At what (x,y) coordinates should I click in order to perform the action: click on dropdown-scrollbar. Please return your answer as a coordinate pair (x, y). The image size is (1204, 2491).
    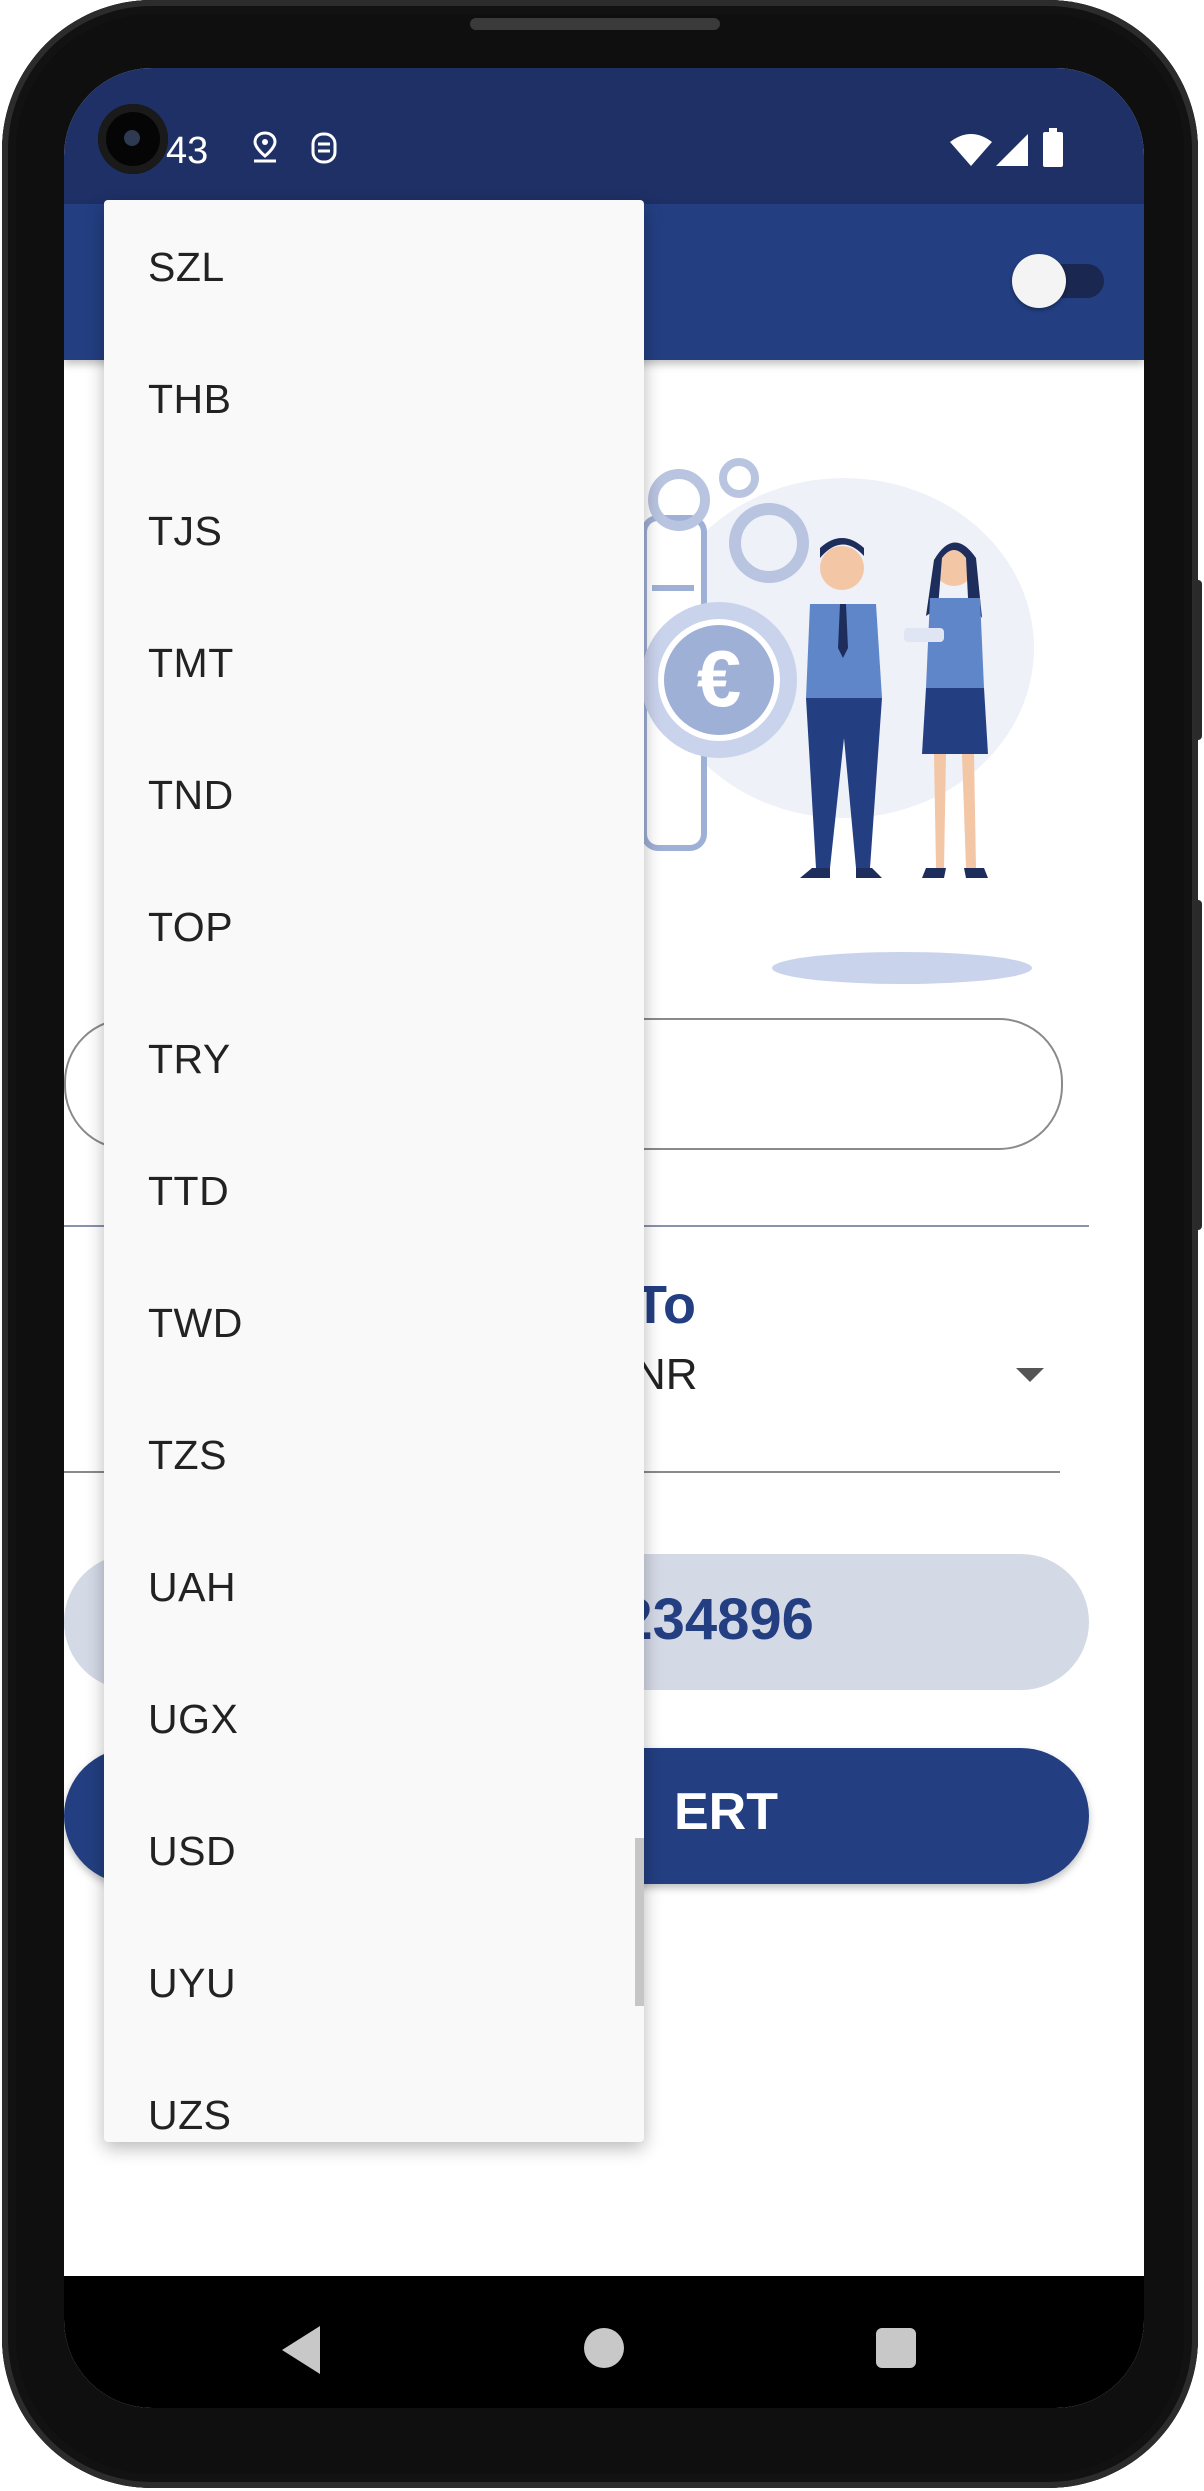
    Looking at the image, I should click on (639, 1922).